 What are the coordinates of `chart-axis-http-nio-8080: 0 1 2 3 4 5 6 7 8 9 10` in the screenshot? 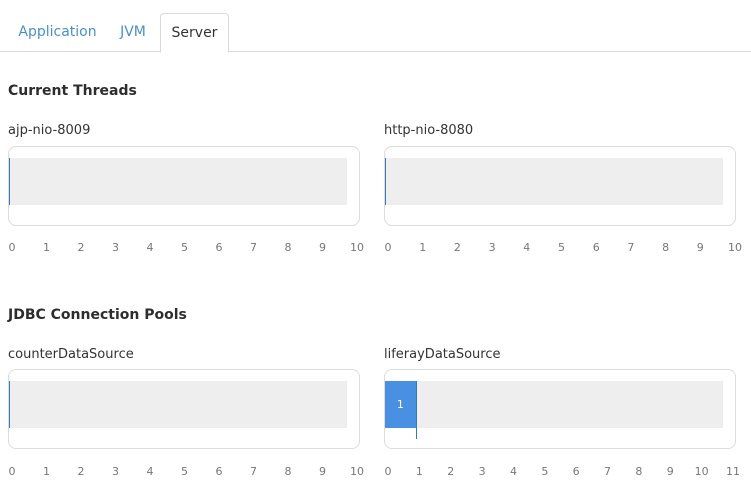 It's located at (563, 248).